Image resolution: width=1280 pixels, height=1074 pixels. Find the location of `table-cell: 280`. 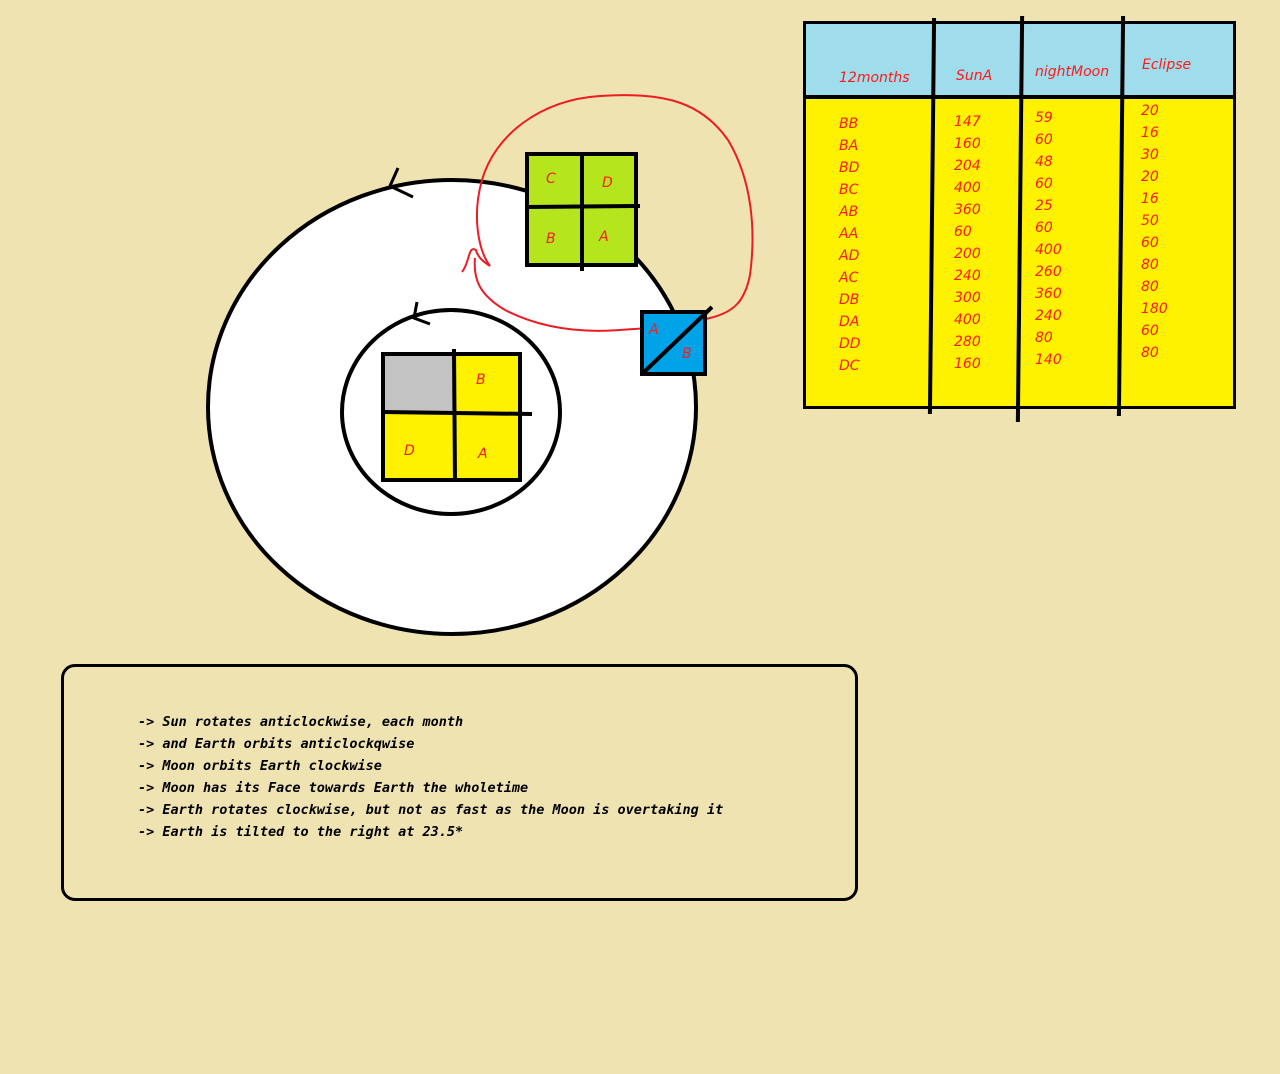

table-cell: 280 is located at coordinates (967, 342).